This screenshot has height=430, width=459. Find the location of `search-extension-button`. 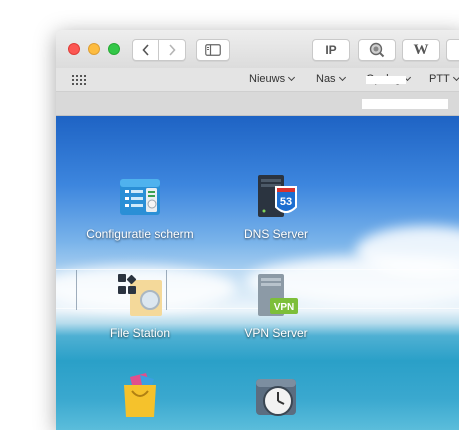

search-extension-button is located at coordinates (377, 50).